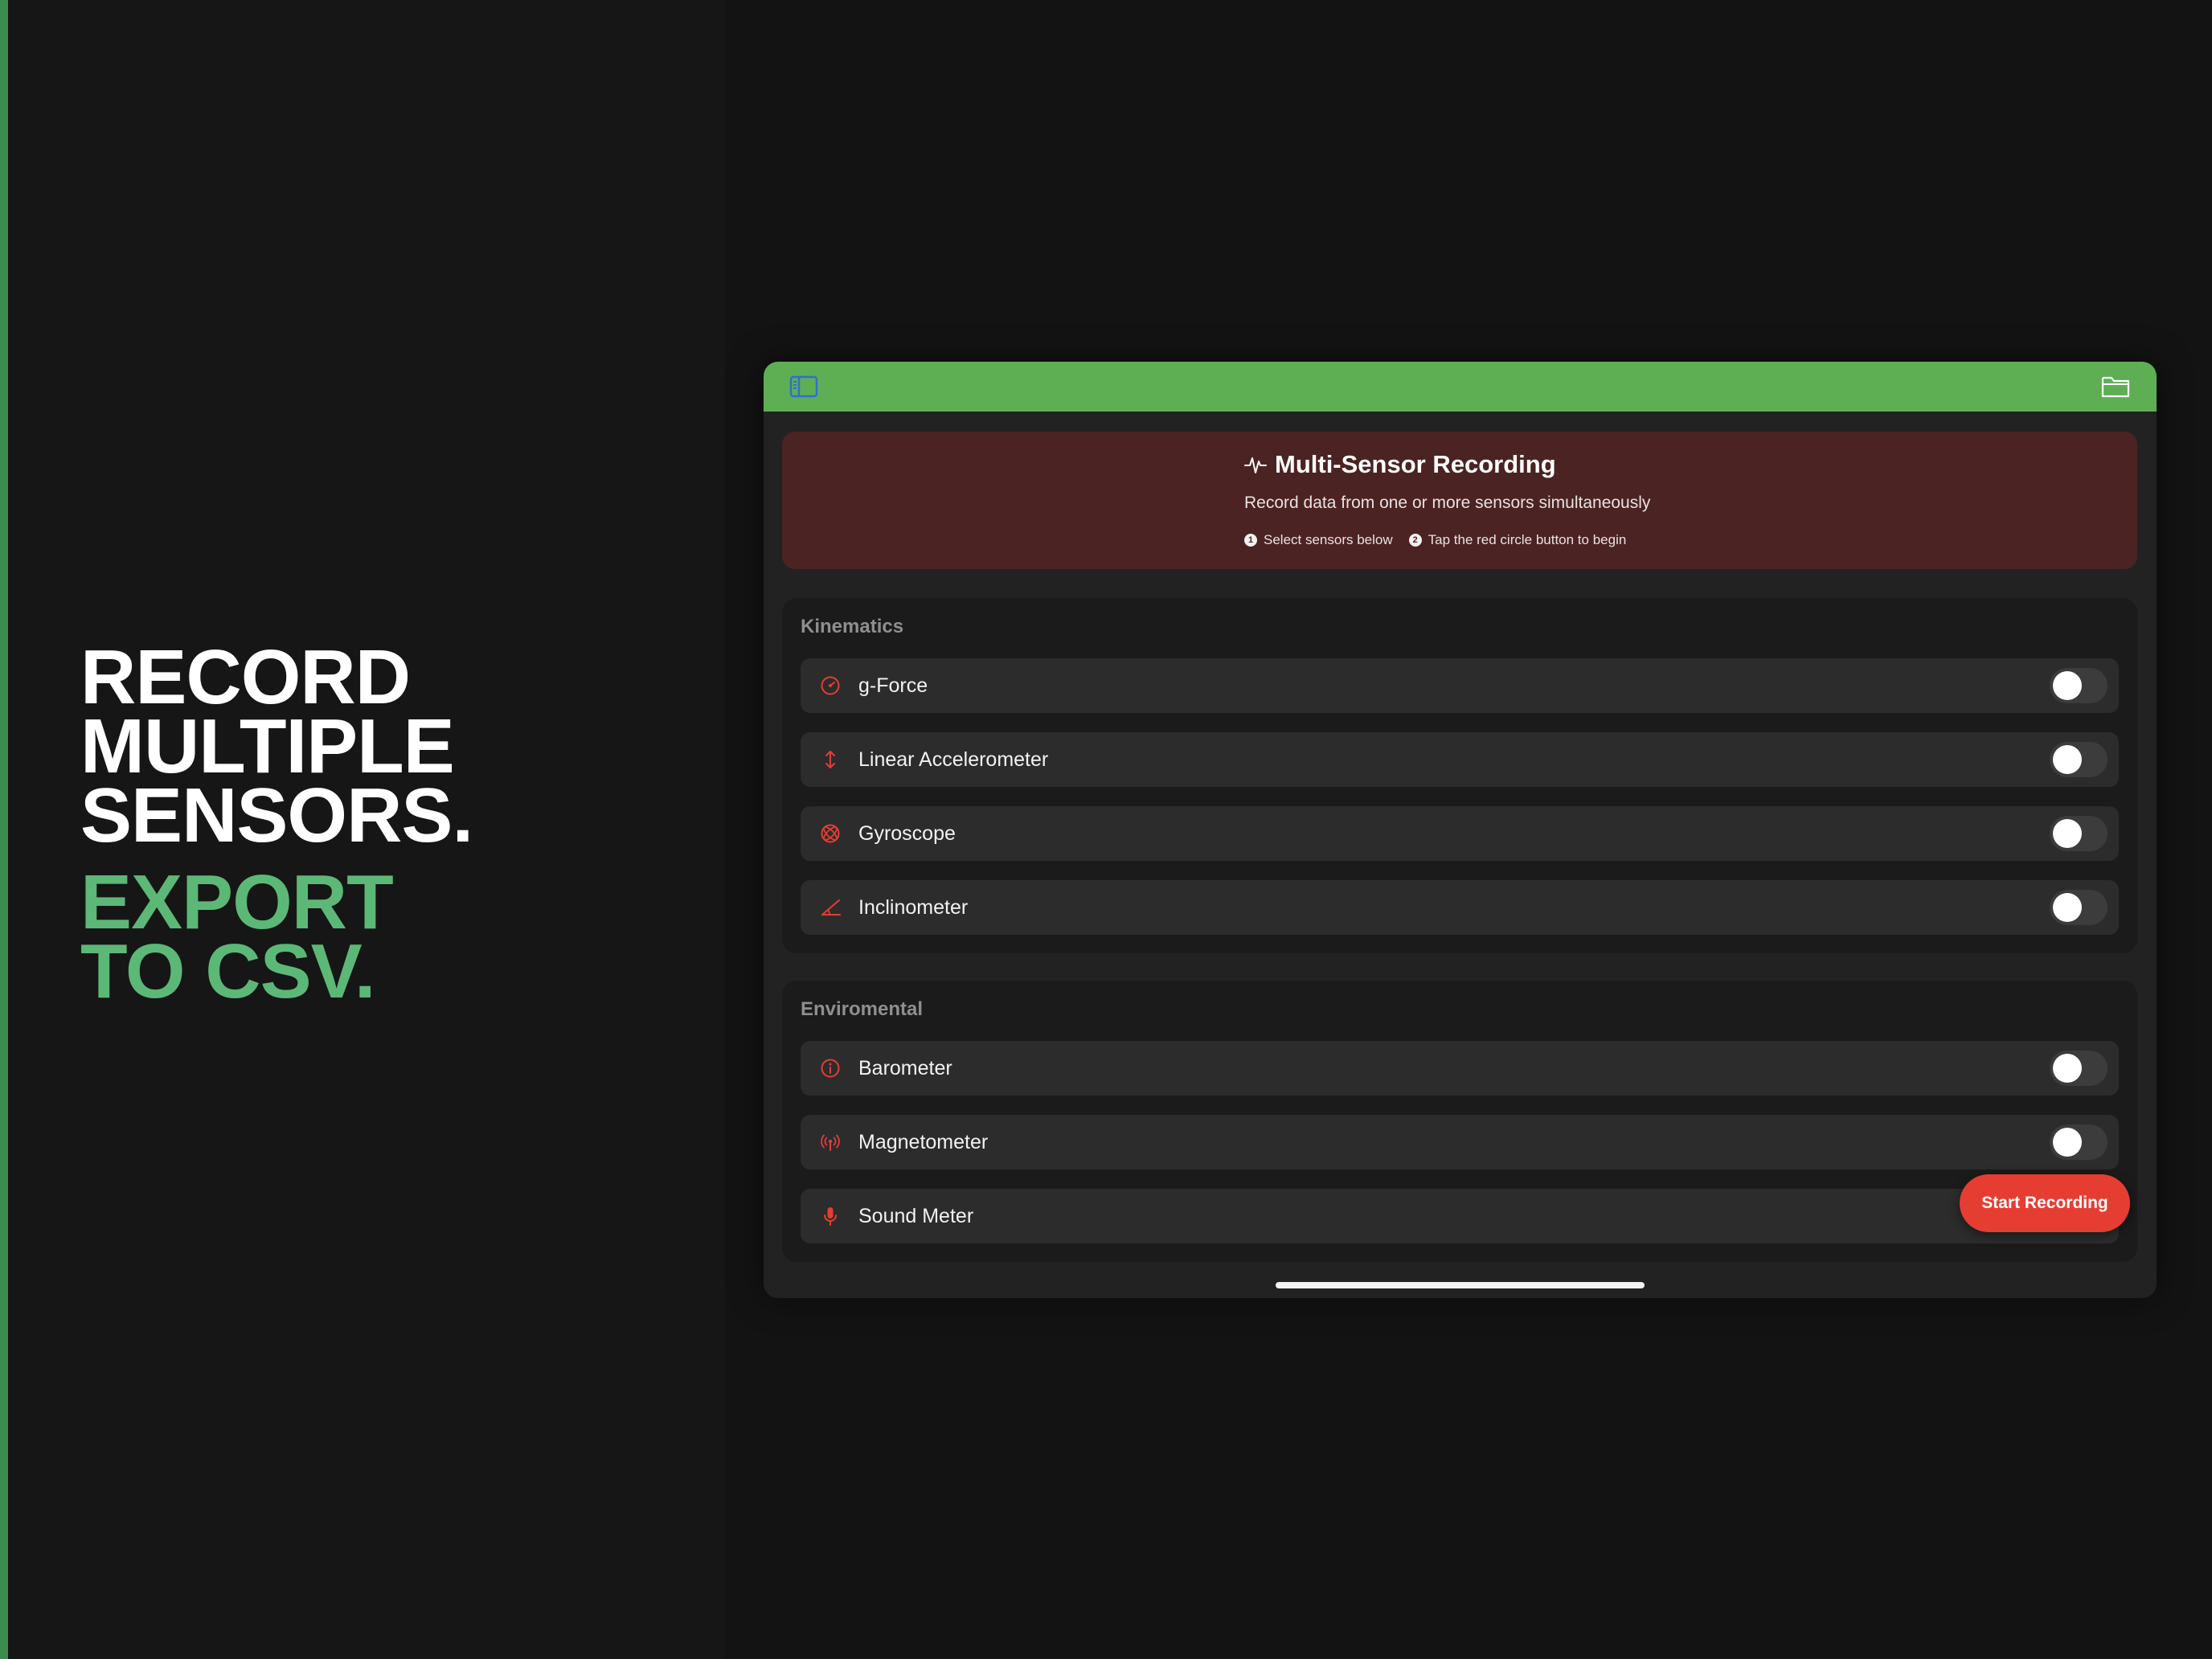  I want to click on sensor-row-magnetometer: Magnetometer, so click(1460, 1142).